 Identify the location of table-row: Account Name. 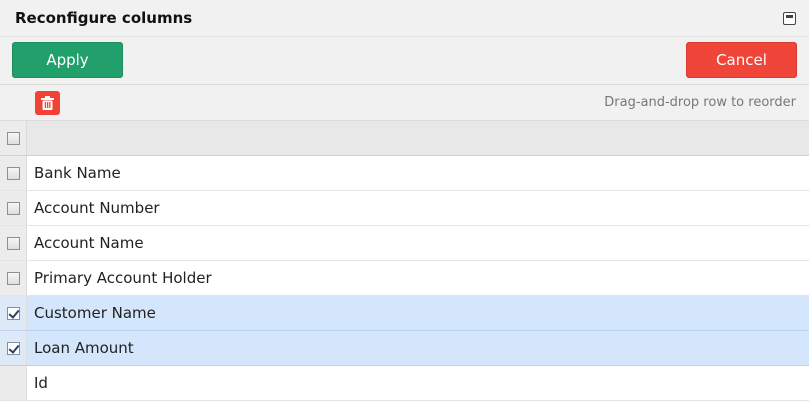
(404, 243).